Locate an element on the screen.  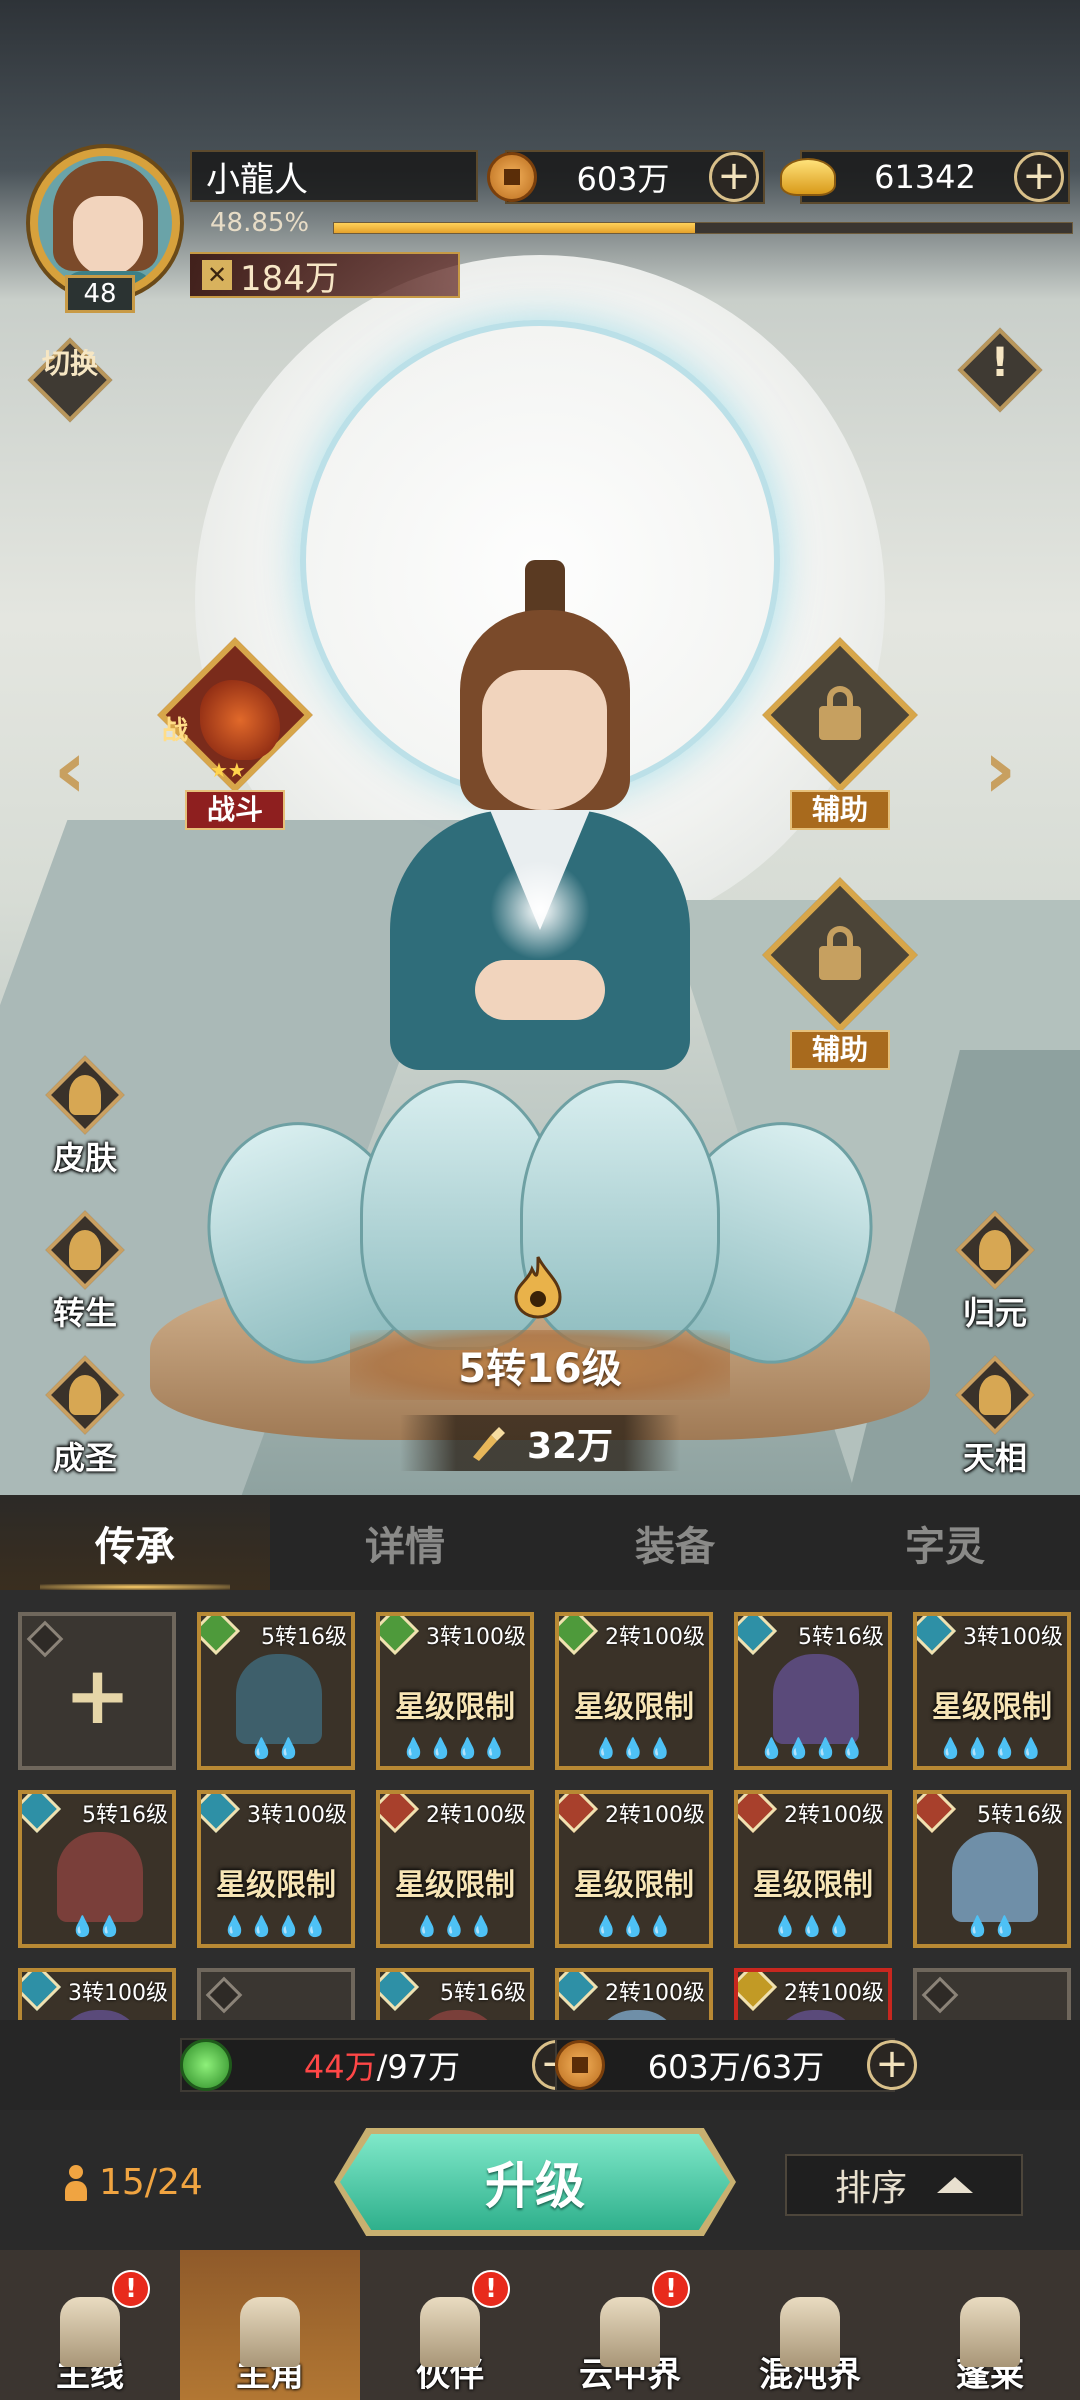
skin-button: 皮肤 is located at coordinates (85, 1116).